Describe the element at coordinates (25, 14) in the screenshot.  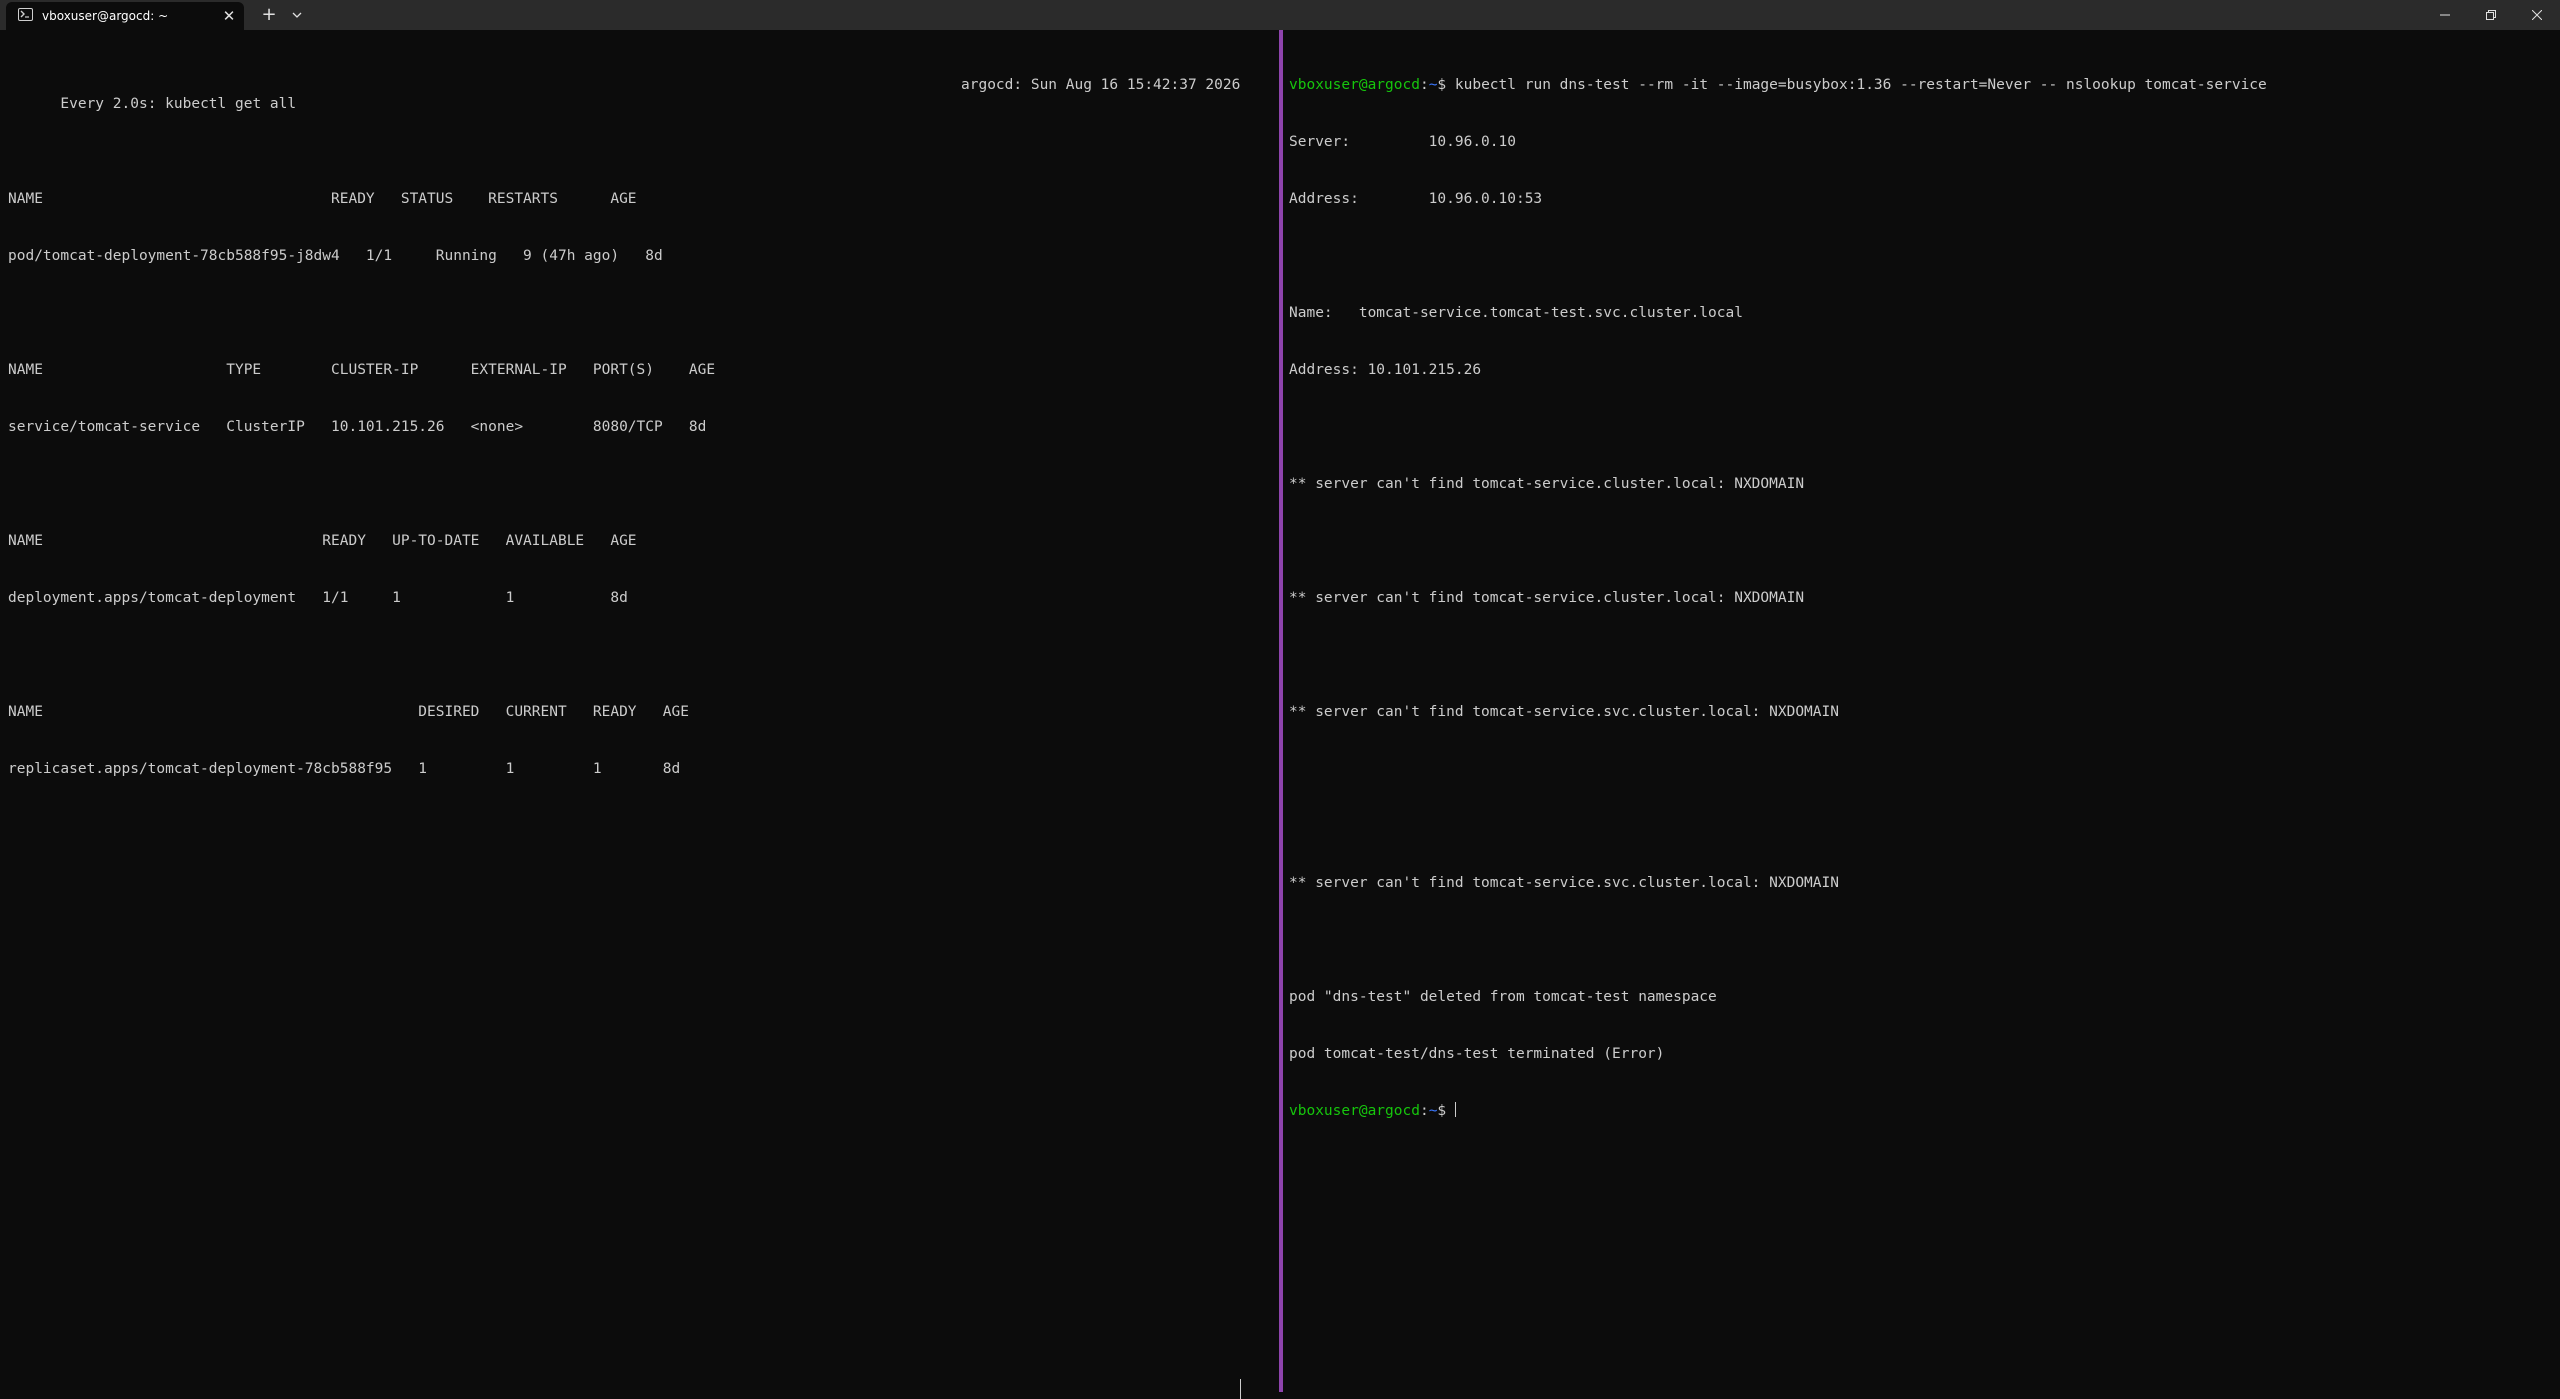
I see `terminal-icon` at that location.